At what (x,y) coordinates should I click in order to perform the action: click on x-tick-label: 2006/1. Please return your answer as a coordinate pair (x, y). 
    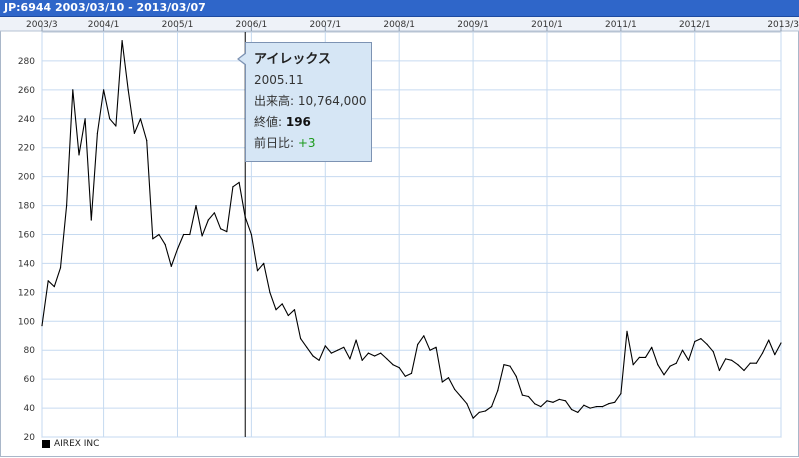
    Looking at the image, I should click on (252, 25).